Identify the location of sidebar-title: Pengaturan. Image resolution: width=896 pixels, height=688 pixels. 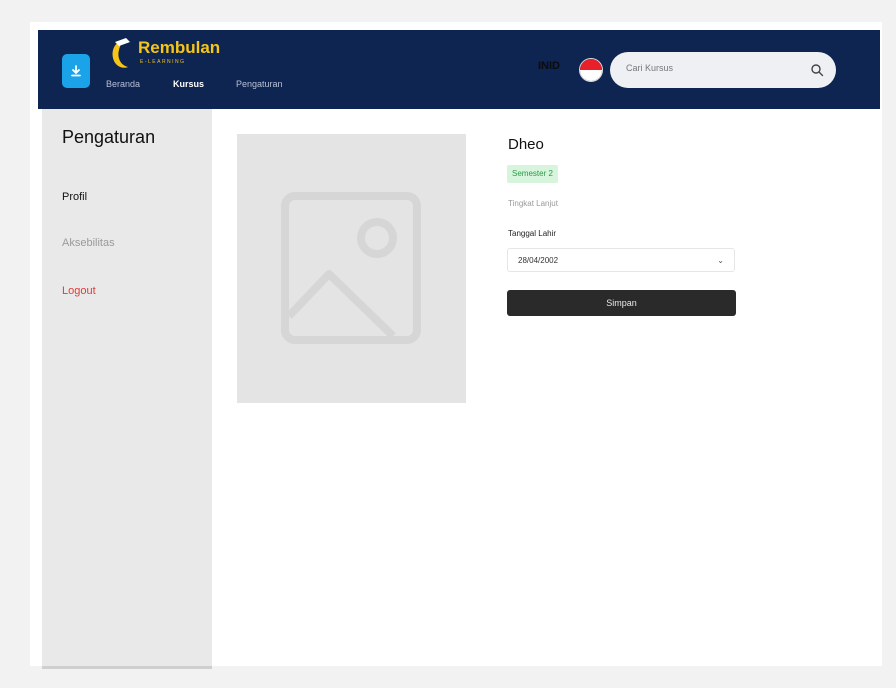
(109, 137).